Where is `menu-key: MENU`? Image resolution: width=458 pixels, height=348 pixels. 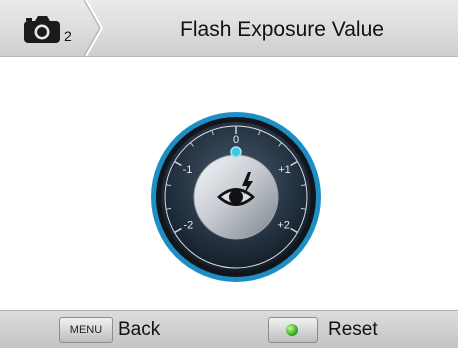 menu-key: MENU is located at coordinates (86, 329).